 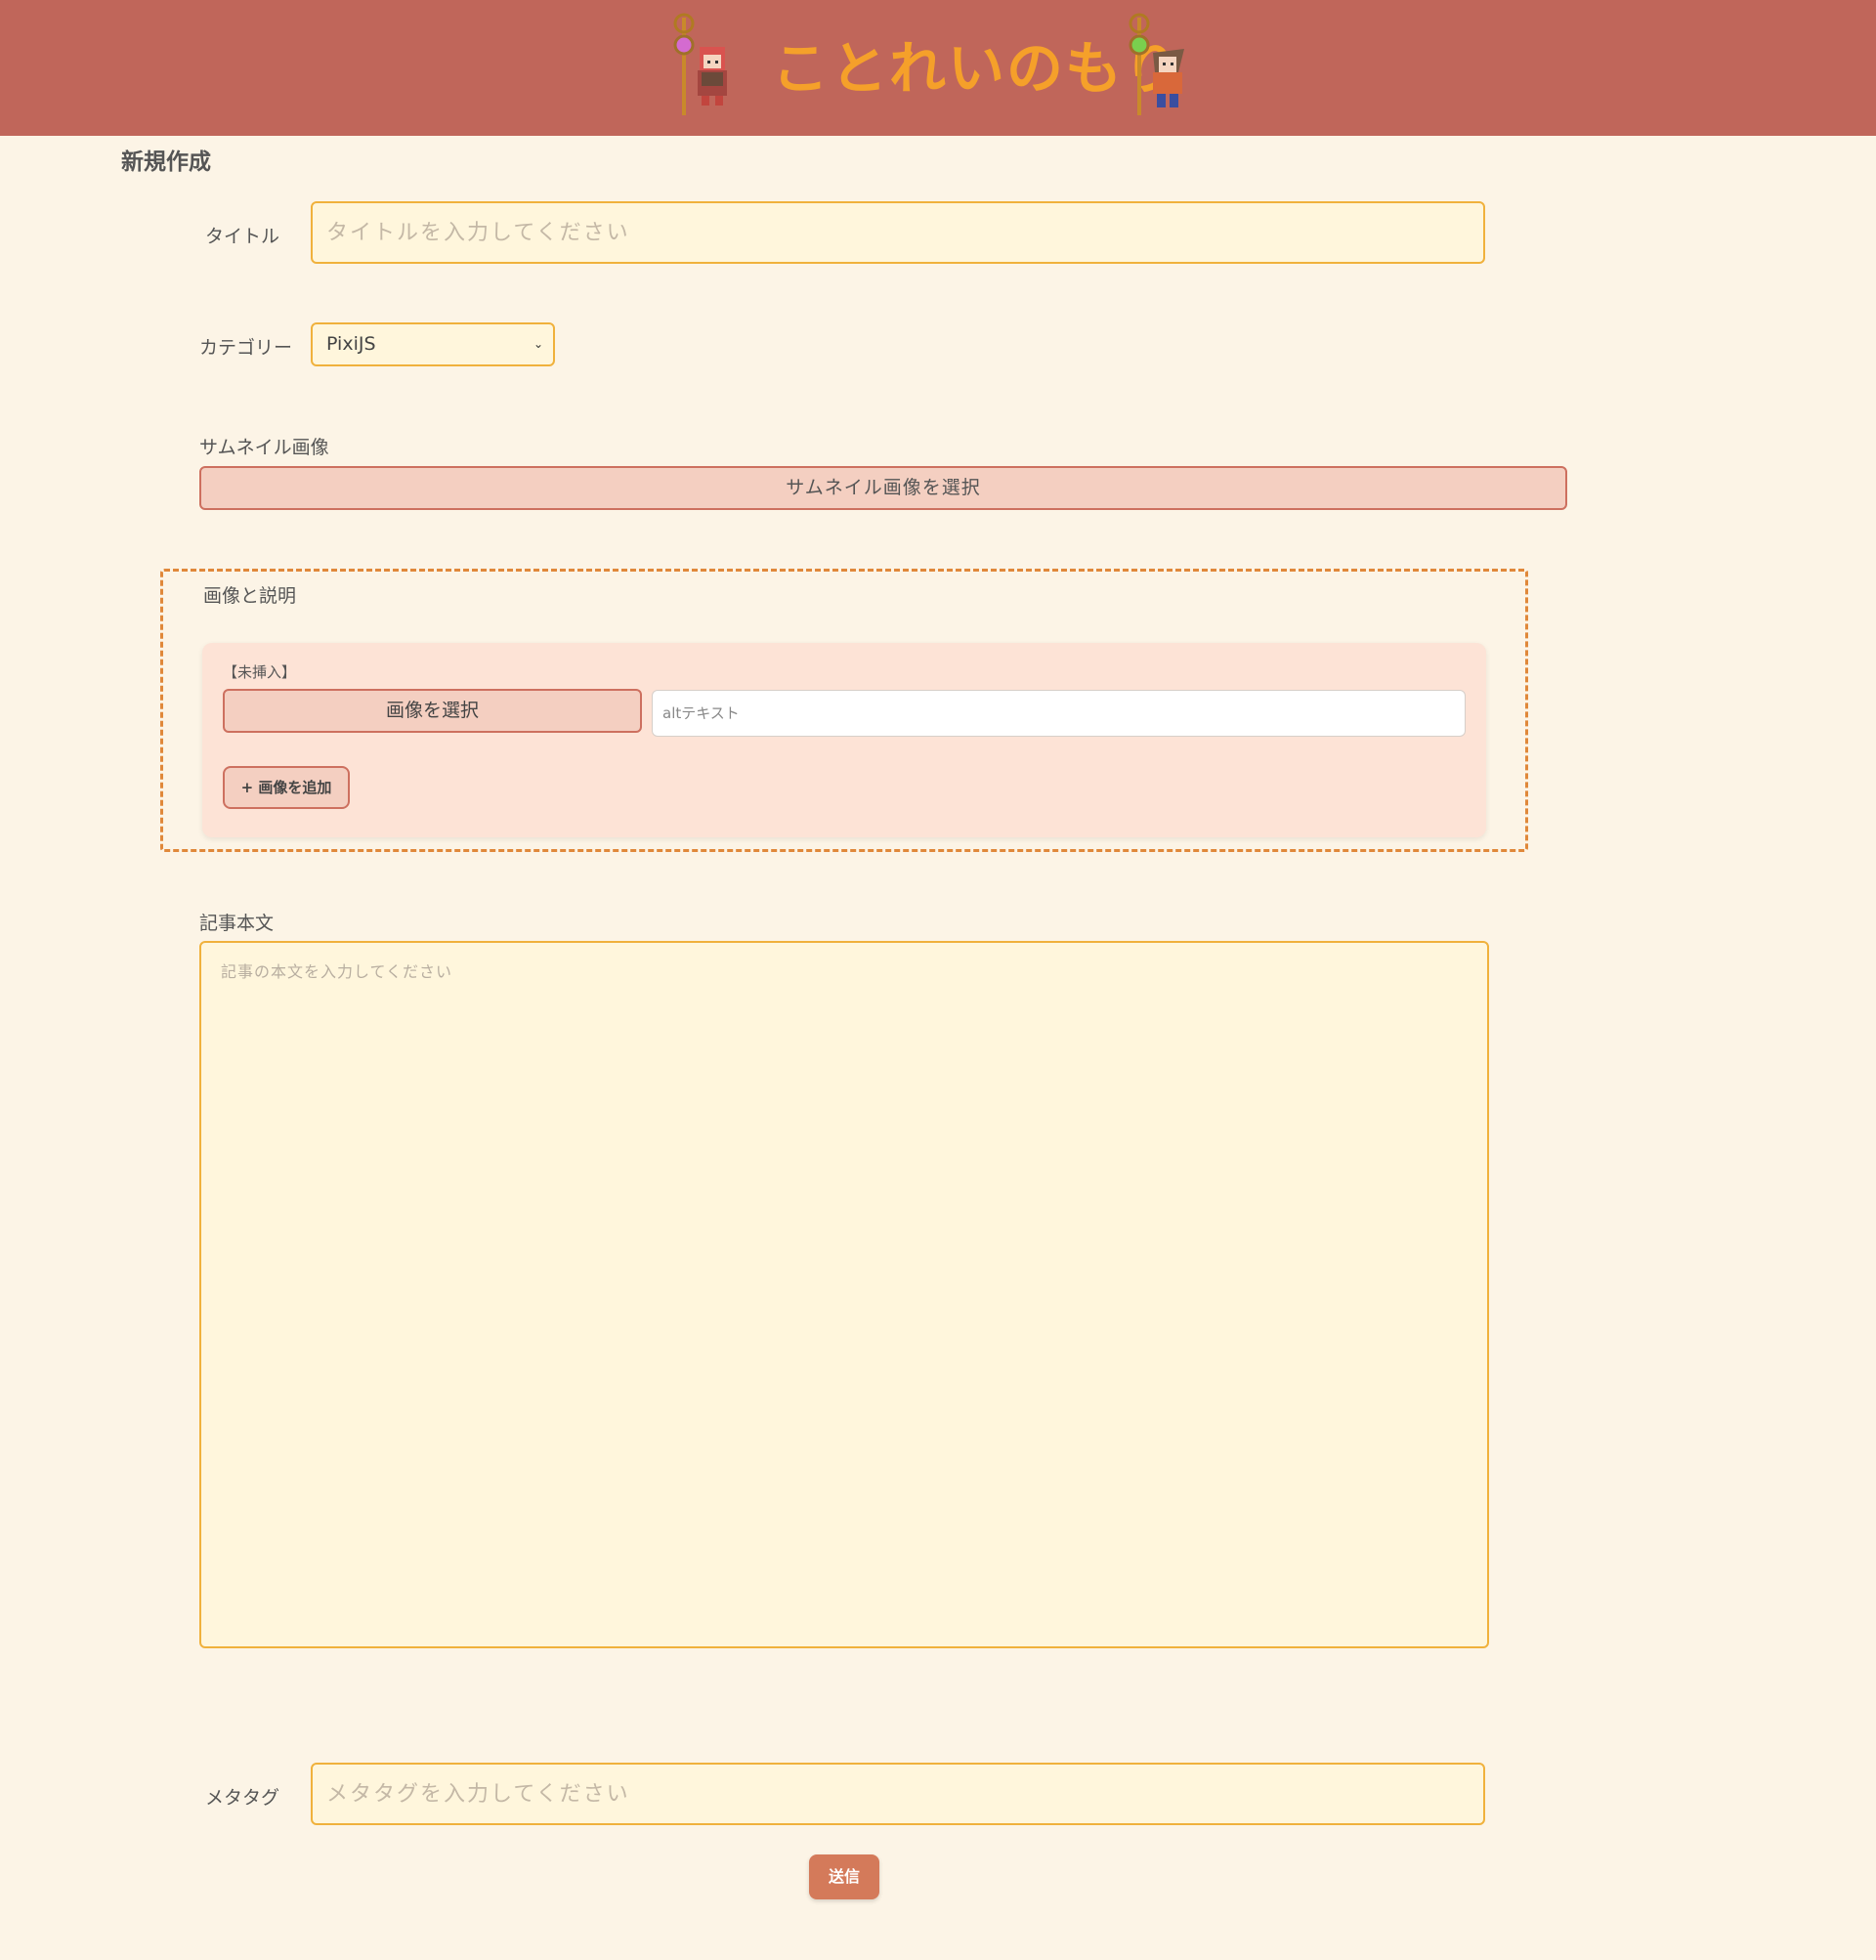 What do you see at coordinates (703, 68) in the screenshot?
I see `mage-girl-icon` at bounding box center [703, 68].